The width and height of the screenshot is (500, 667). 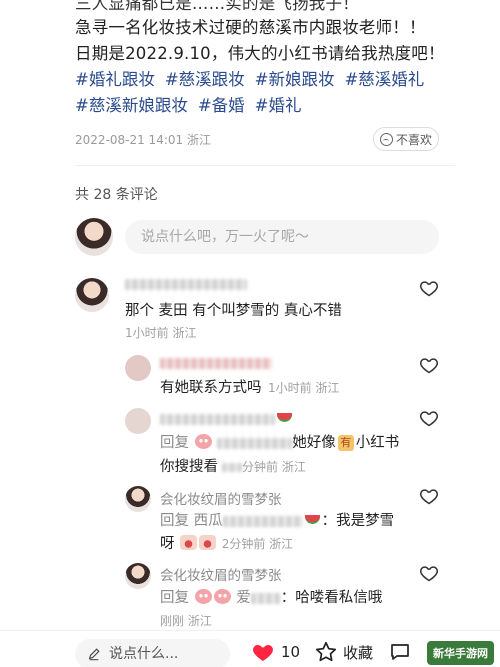 I want to click on heart-filled-icon, so click(x=263, y=653).